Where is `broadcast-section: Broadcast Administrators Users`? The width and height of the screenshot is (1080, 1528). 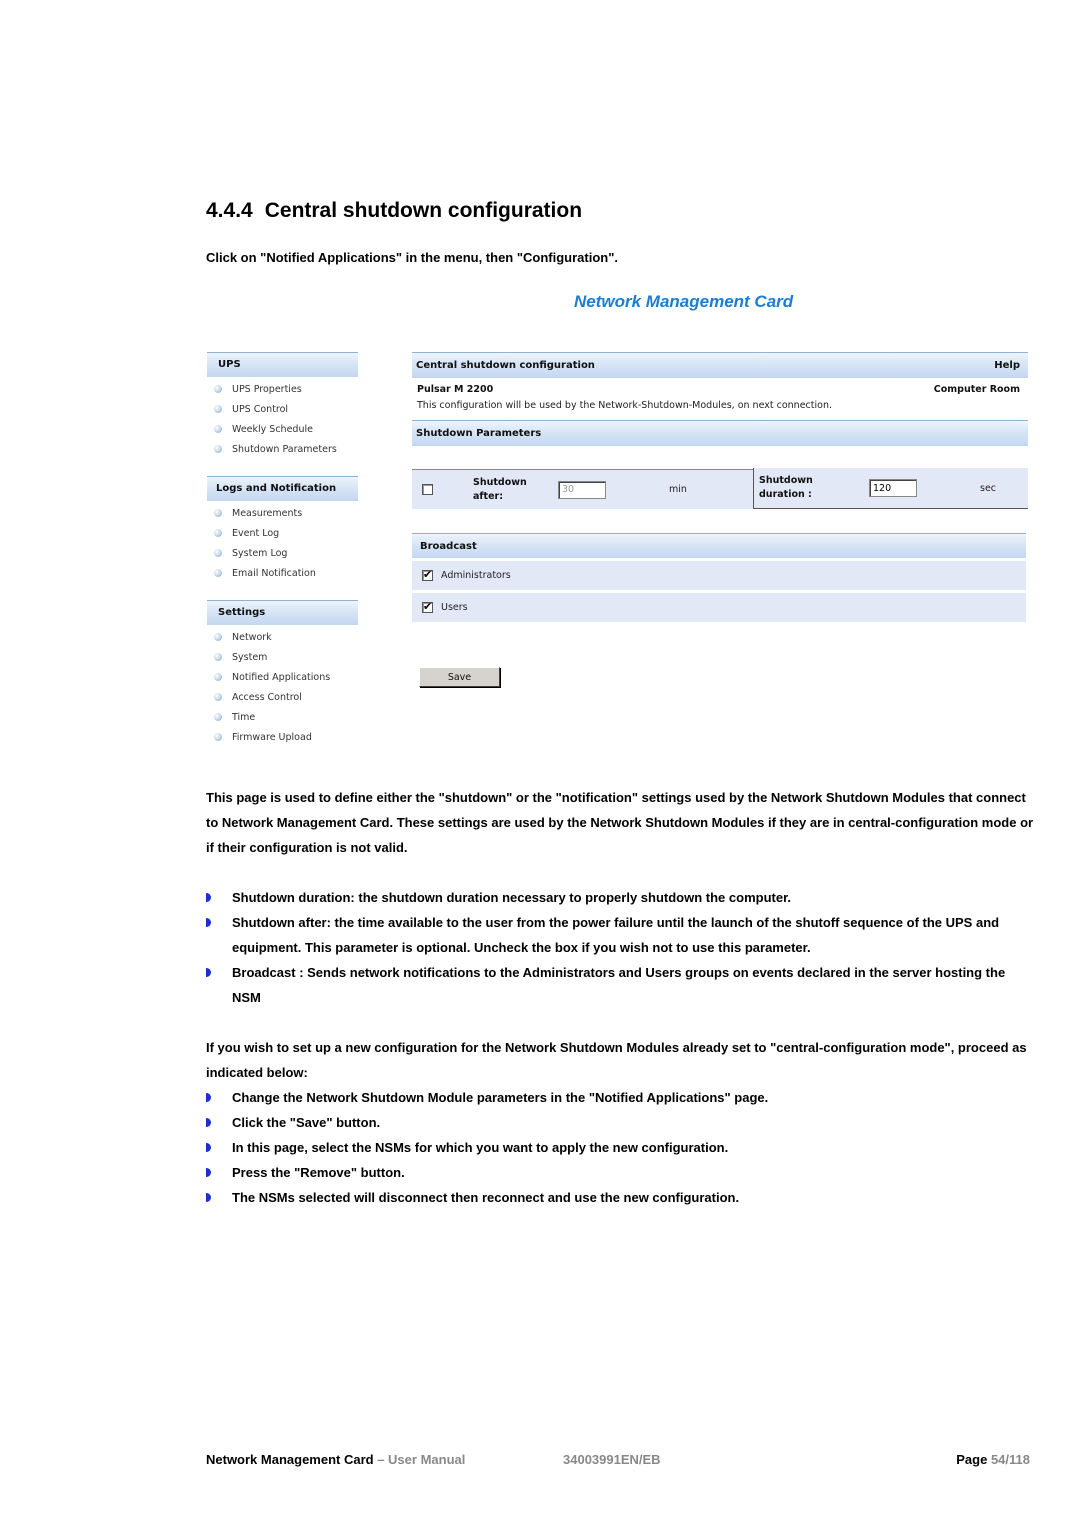
broadcast-section: Broadcast Administrators Users is located at coordinates (719, 577).